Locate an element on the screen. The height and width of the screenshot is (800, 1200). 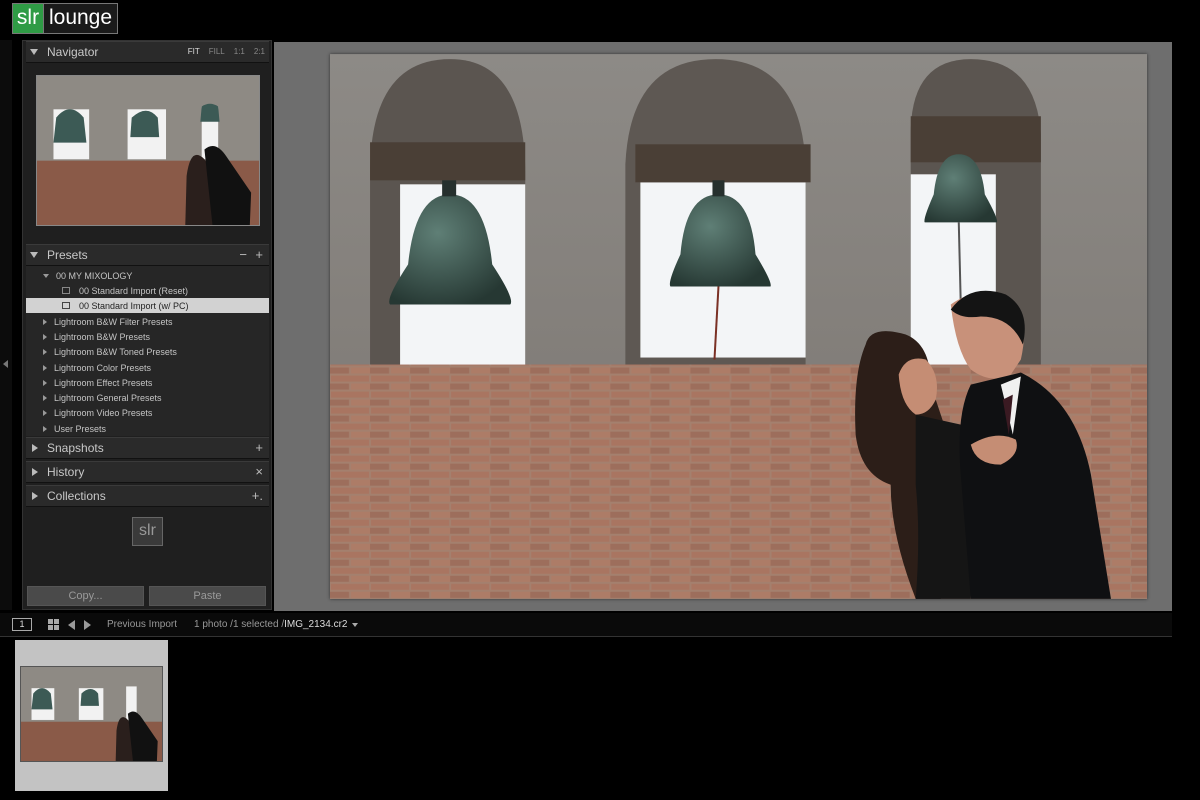
navigator-title: Navigator is located at coordinates (73, 52).